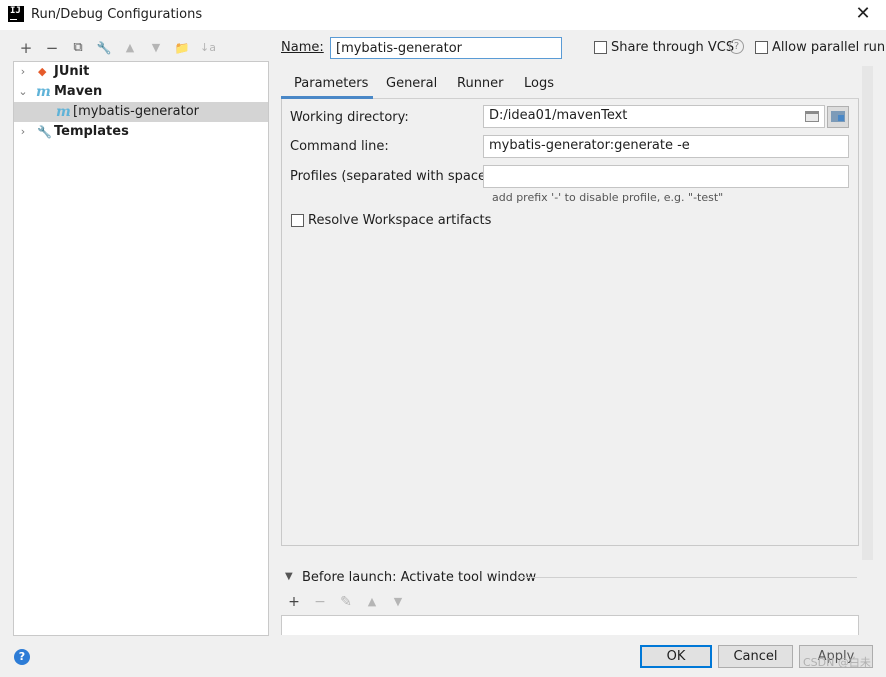 The image size is (886, 677). I want to click on before-launch-label: Before launch: Activate tool window, so click(419, 577).